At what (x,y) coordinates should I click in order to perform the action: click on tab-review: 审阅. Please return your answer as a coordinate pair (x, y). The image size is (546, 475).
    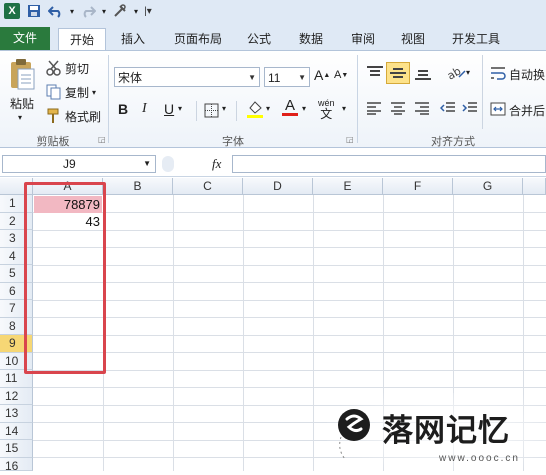
    Looking at the image, I should click on (363, 39).